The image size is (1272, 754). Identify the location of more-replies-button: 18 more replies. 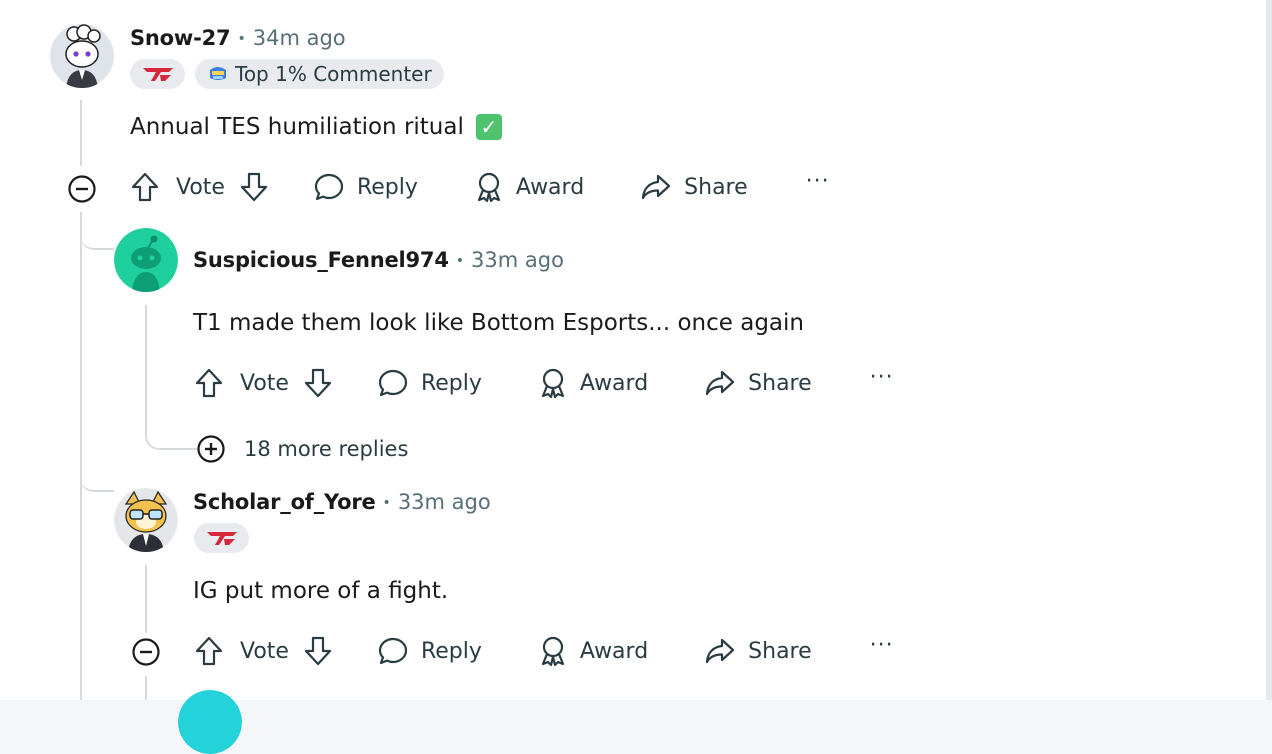
(302, 449).